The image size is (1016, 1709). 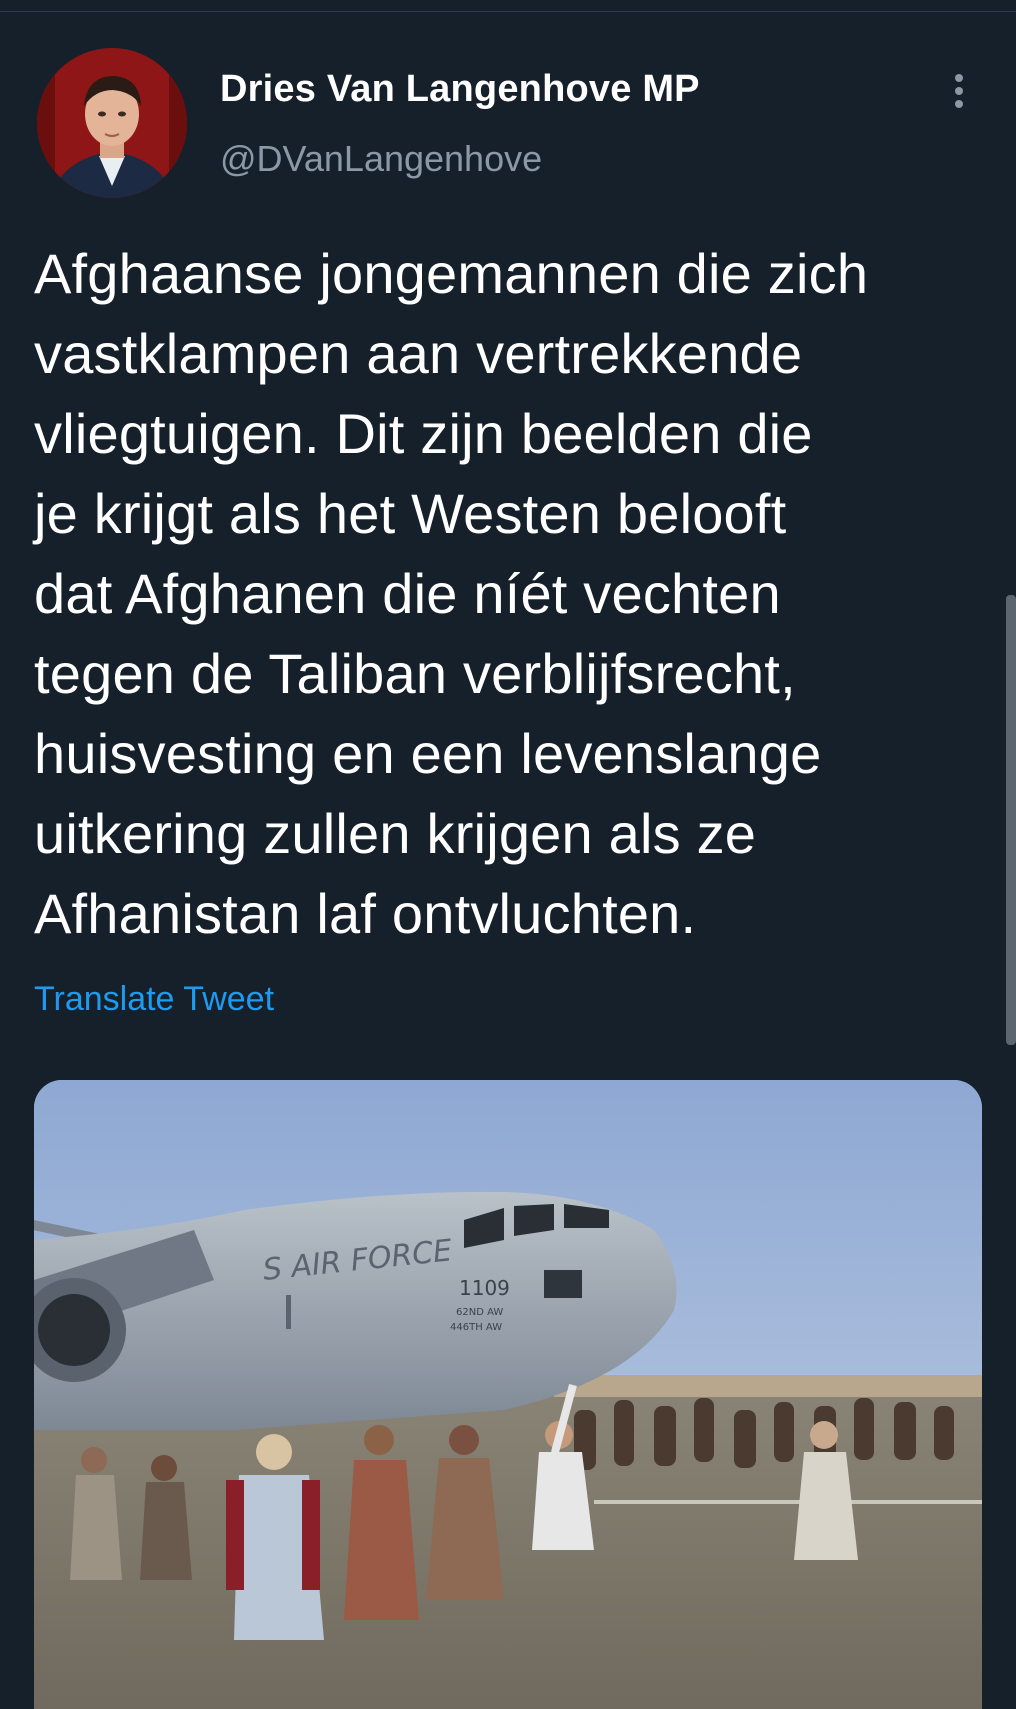 What do you see at coordinates (154, 999) in the screenshot?
I see `translate-tweet-link: Translate Tweet` at bounding box center [154, 999].